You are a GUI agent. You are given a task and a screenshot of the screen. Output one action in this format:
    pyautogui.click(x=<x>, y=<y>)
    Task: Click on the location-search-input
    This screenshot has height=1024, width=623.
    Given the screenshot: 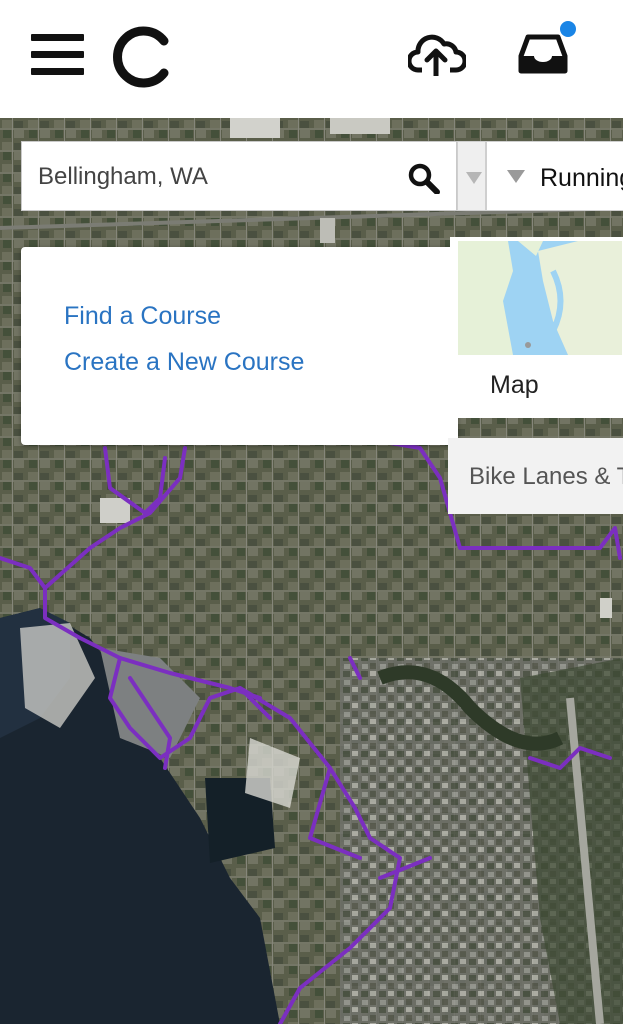 What is the action you would take?
    pyautogui.click(x=218, y=177)
    